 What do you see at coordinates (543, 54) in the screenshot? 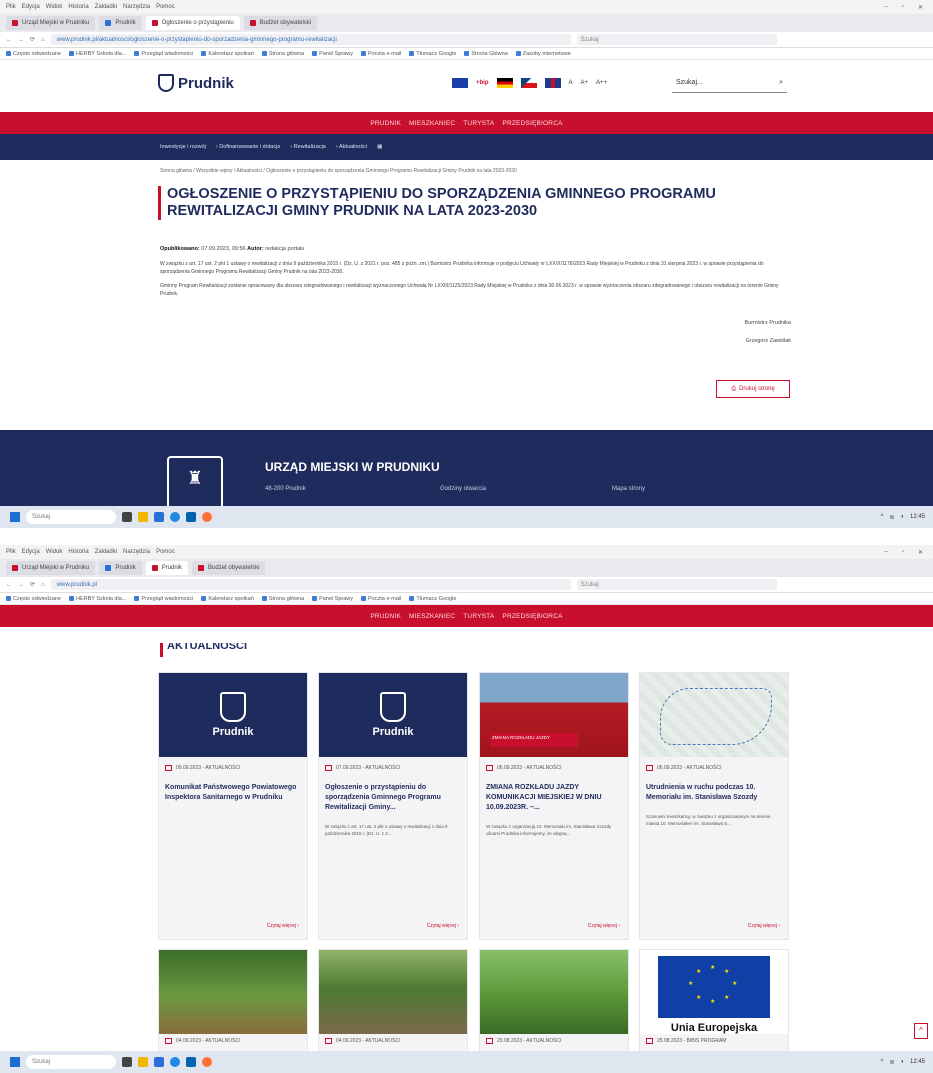
I see `bookmark-item: Zasoby internetowe` at bounding box center [543, 54].